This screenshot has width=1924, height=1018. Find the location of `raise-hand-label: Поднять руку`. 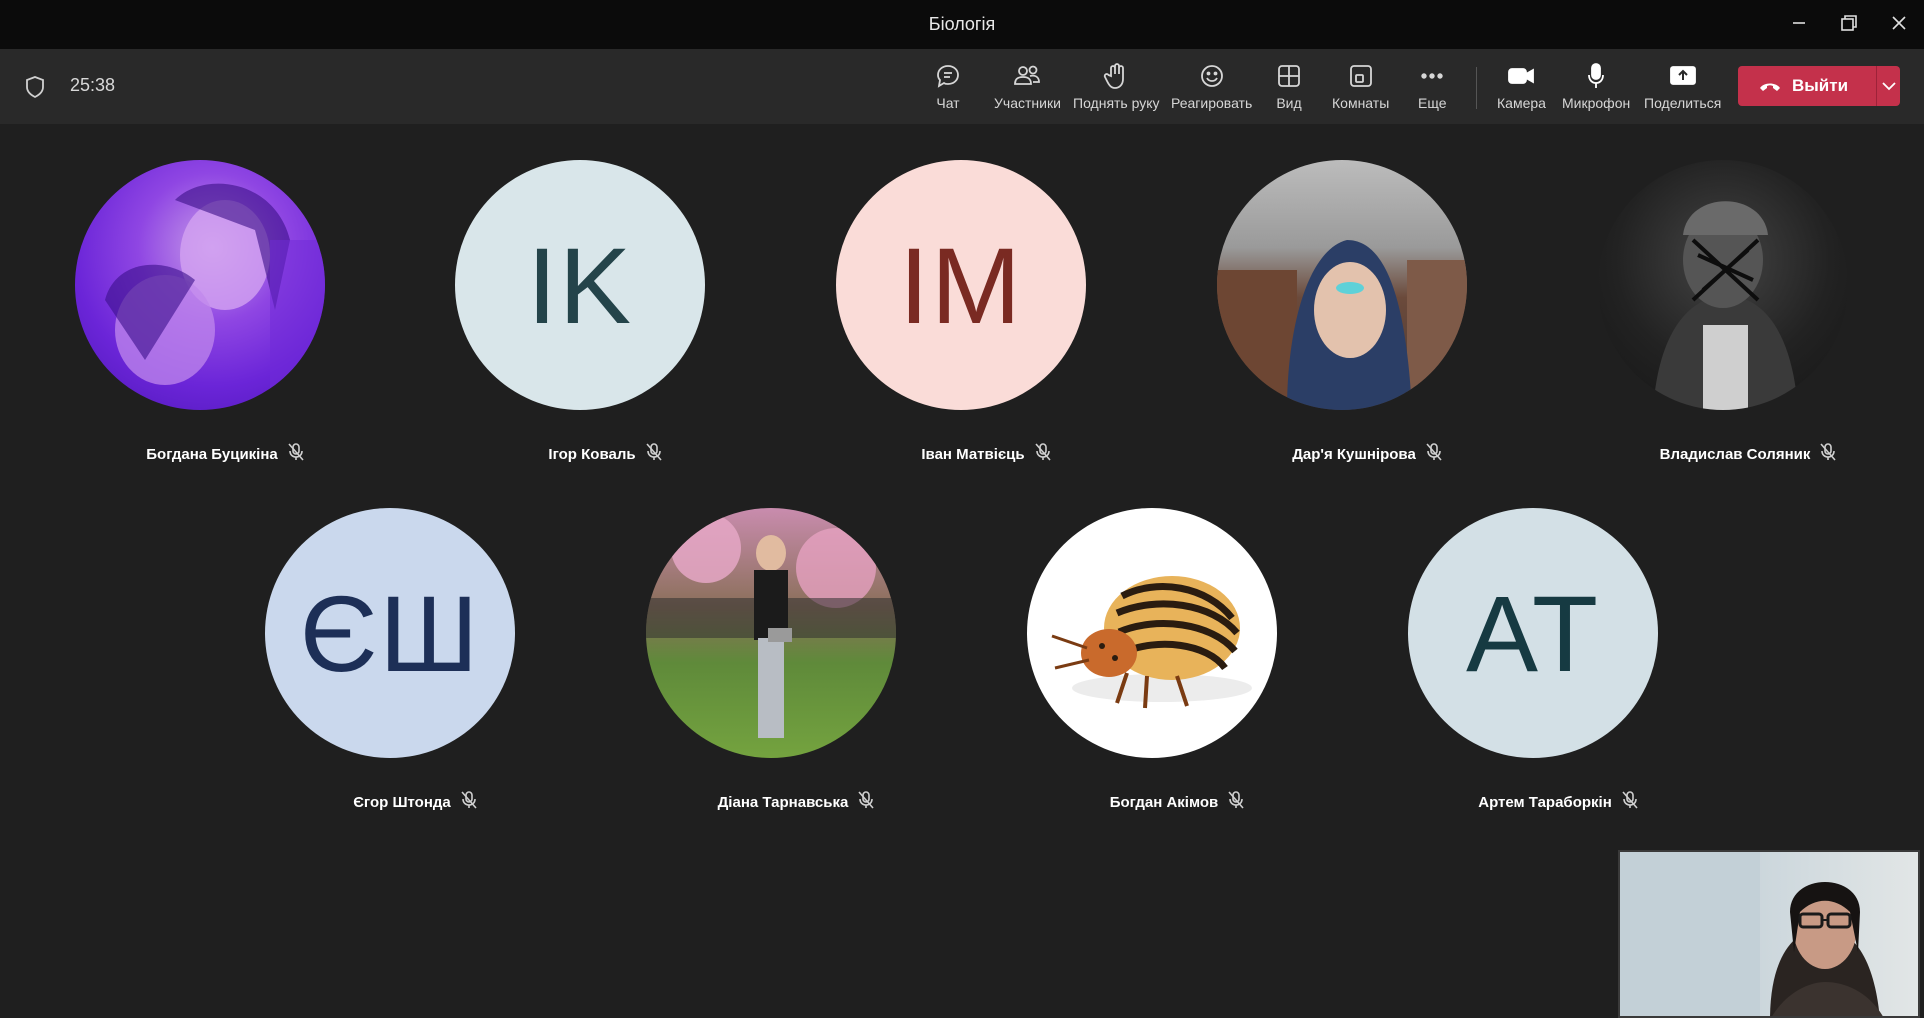

raise-hand-label: Поднять руку is located at coordinates (1116, 103).